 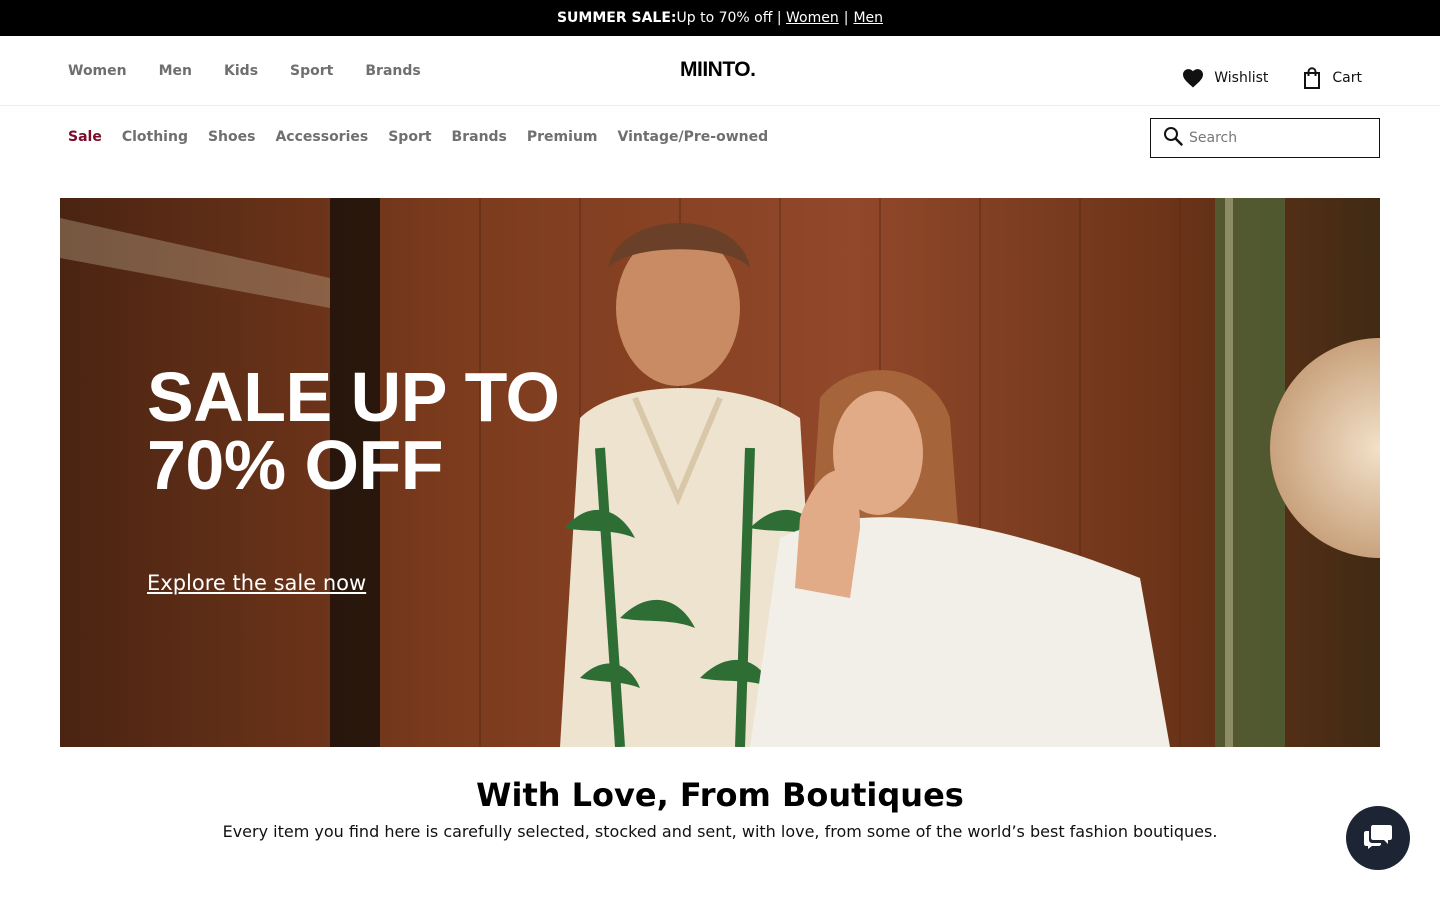 What do you see at coordinates (1312, 78) in the screenshot?
I see `shopping-bag-icon` at bounding box center [1312, 78].